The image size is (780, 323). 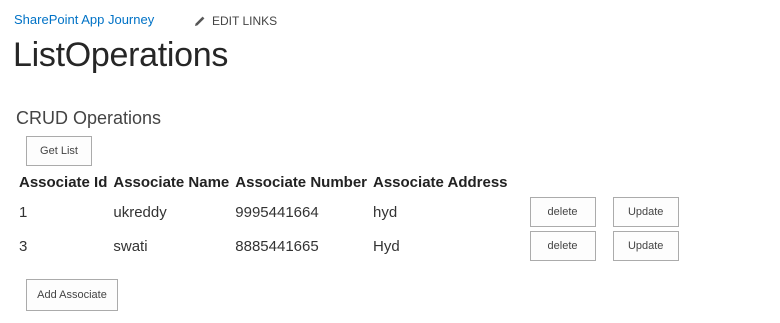 I want to click on cell-associate-address: Hyd, so click(x=386, y=246).